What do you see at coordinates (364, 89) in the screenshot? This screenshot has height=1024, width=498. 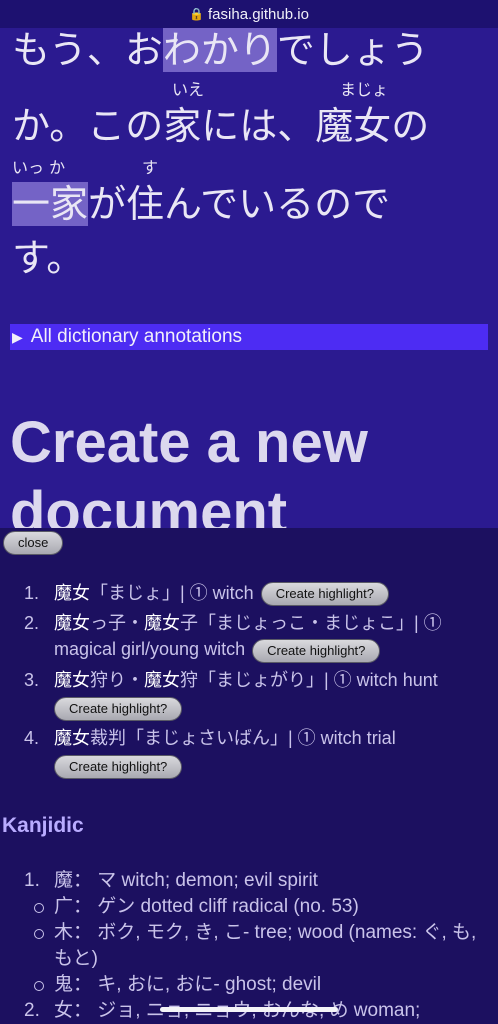 I see `furigana-majo: まじょ` at bounding box center [364, 89].